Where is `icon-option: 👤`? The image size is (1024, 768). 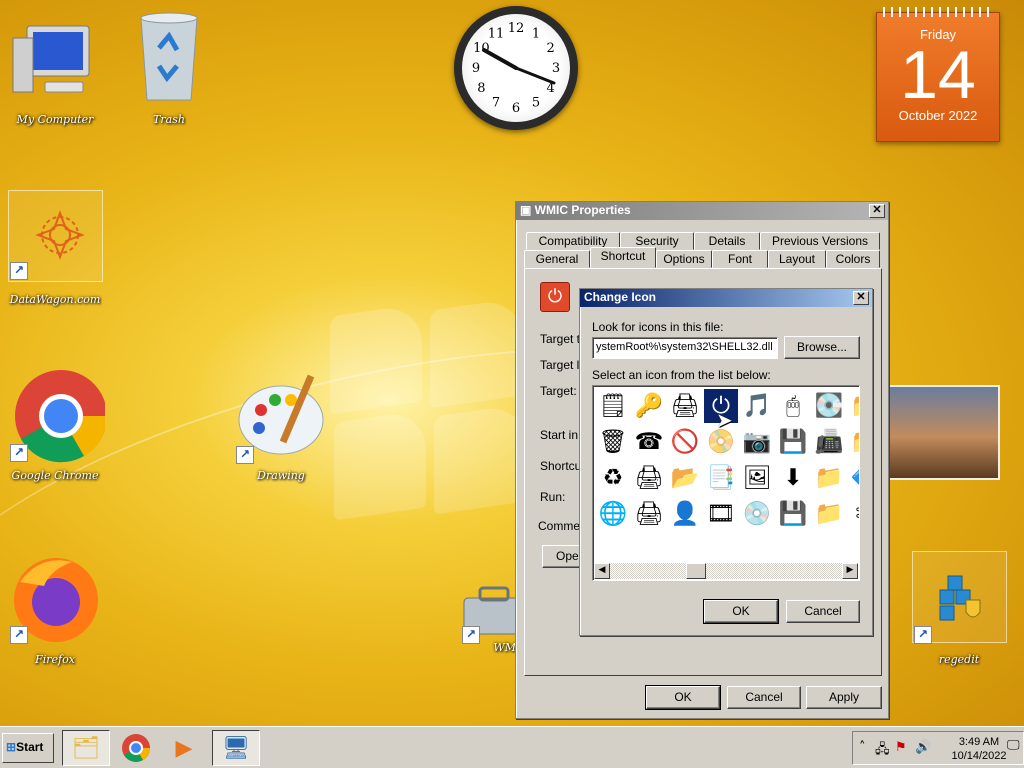
icon-option: 👤 is located at coordinates (685, 514).